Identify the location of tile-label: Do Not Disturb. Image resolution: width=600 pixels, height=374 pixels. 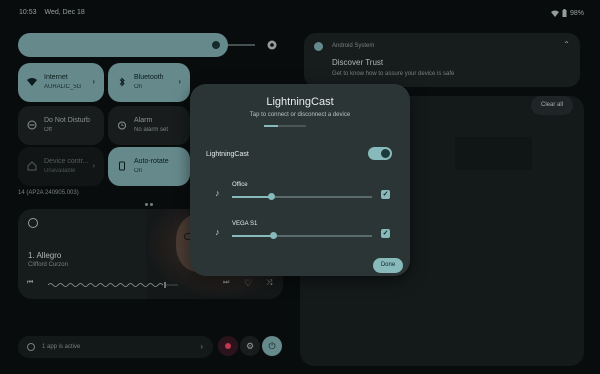
(67, 120).